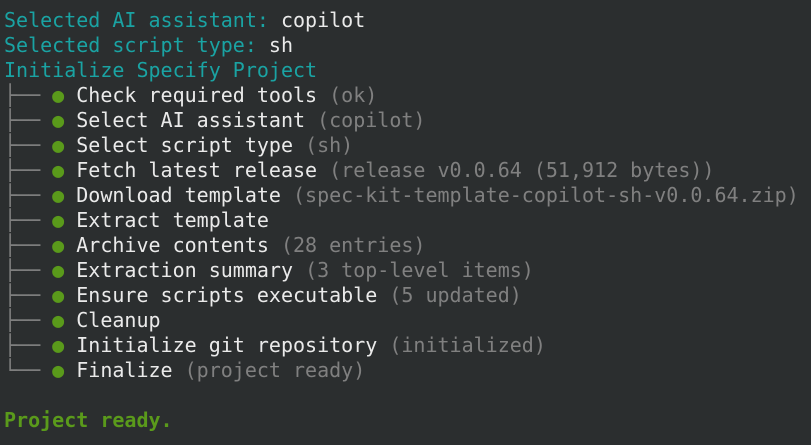 Image resolution: width=811 pixels, height=445 pixels. What do you see at coordinates (227, 345) in the screenshot?
I see `step-label: Initialize git repository` at bounding box center [227, 345].